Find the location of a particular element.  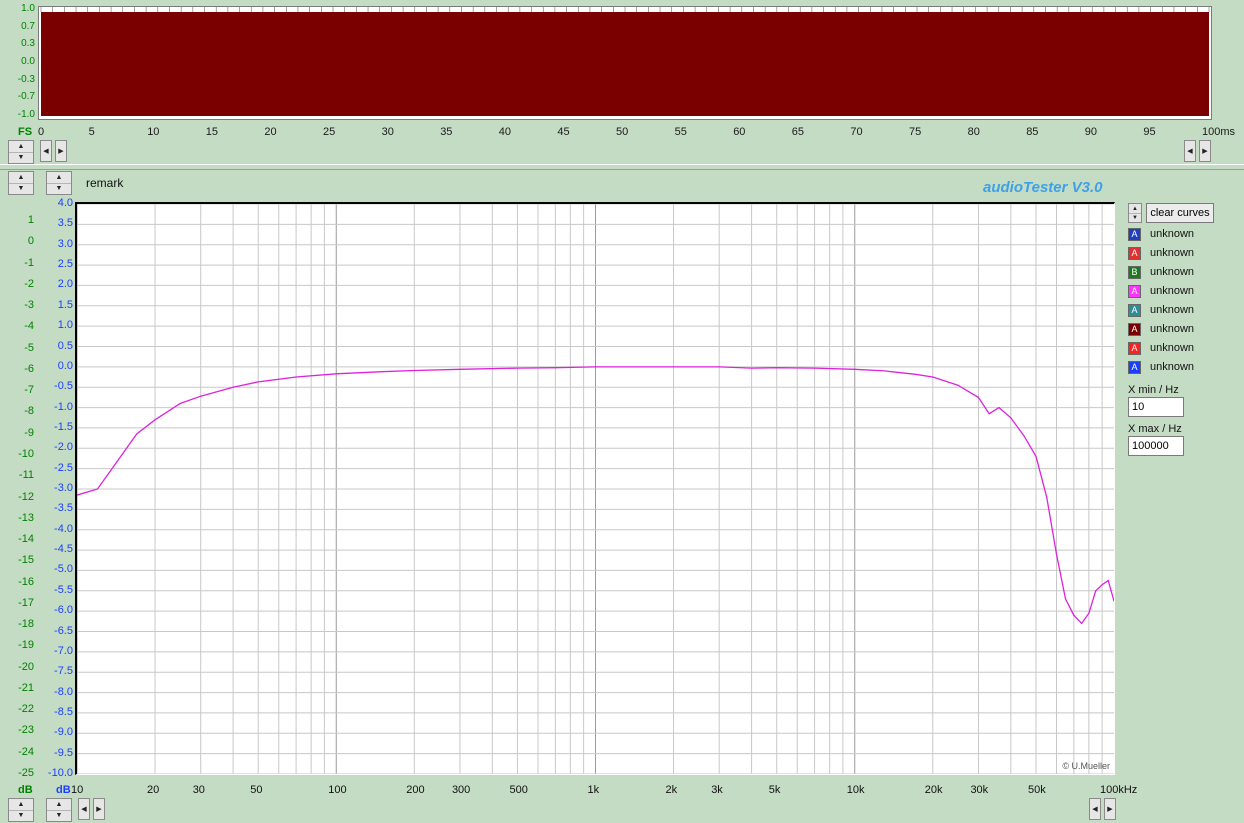

remark-label: remark is located at coordinates (104, 183).